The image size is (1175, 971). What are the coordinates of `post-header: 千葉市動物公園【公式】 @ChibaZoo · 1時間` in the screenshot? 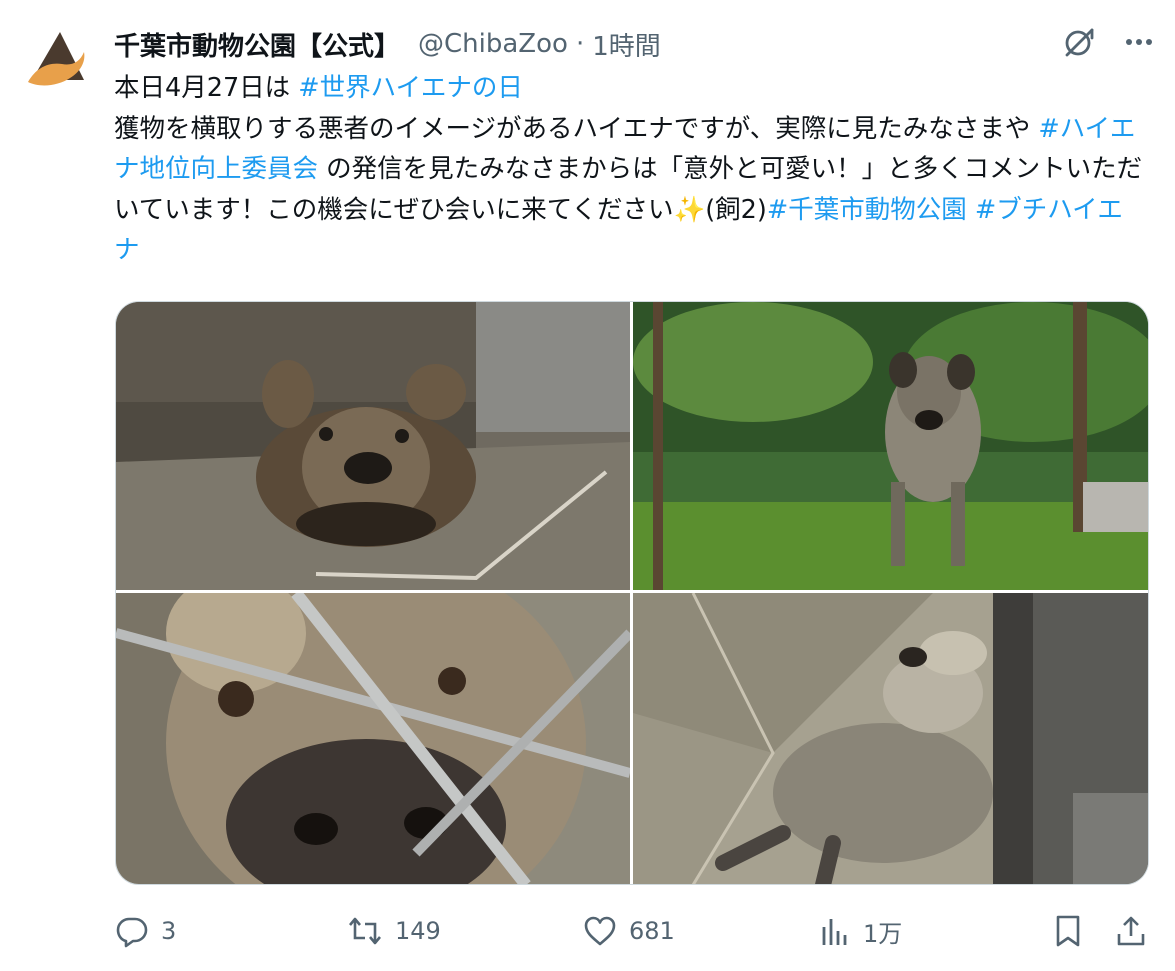 It's located at (387, 44).